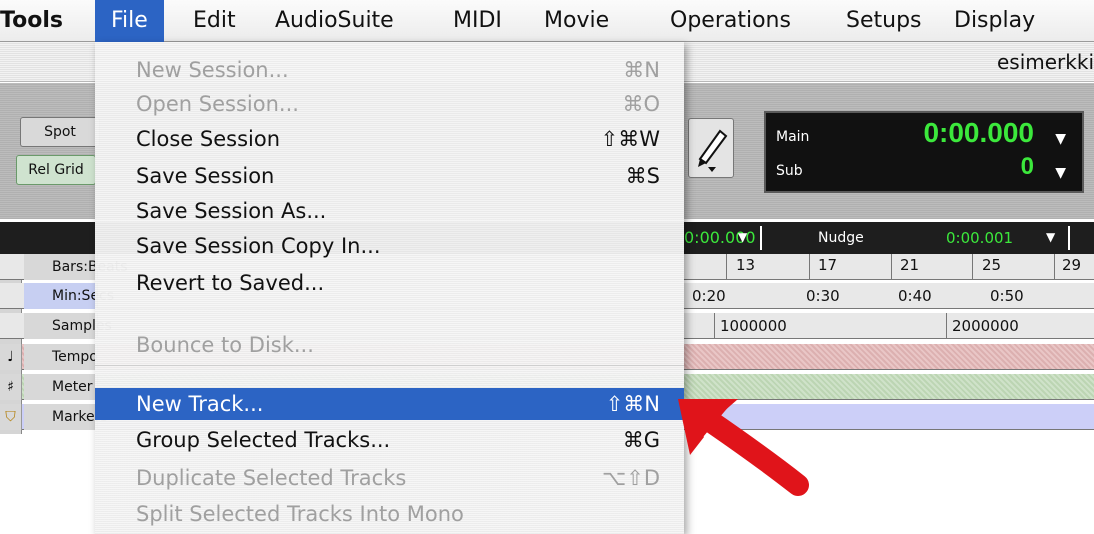 This screenshot has width=1094, height=534. Describe the element at coordinates (641, 440) in the screenshot. I see `menu-item-shortcut: ⌘G` at that location.